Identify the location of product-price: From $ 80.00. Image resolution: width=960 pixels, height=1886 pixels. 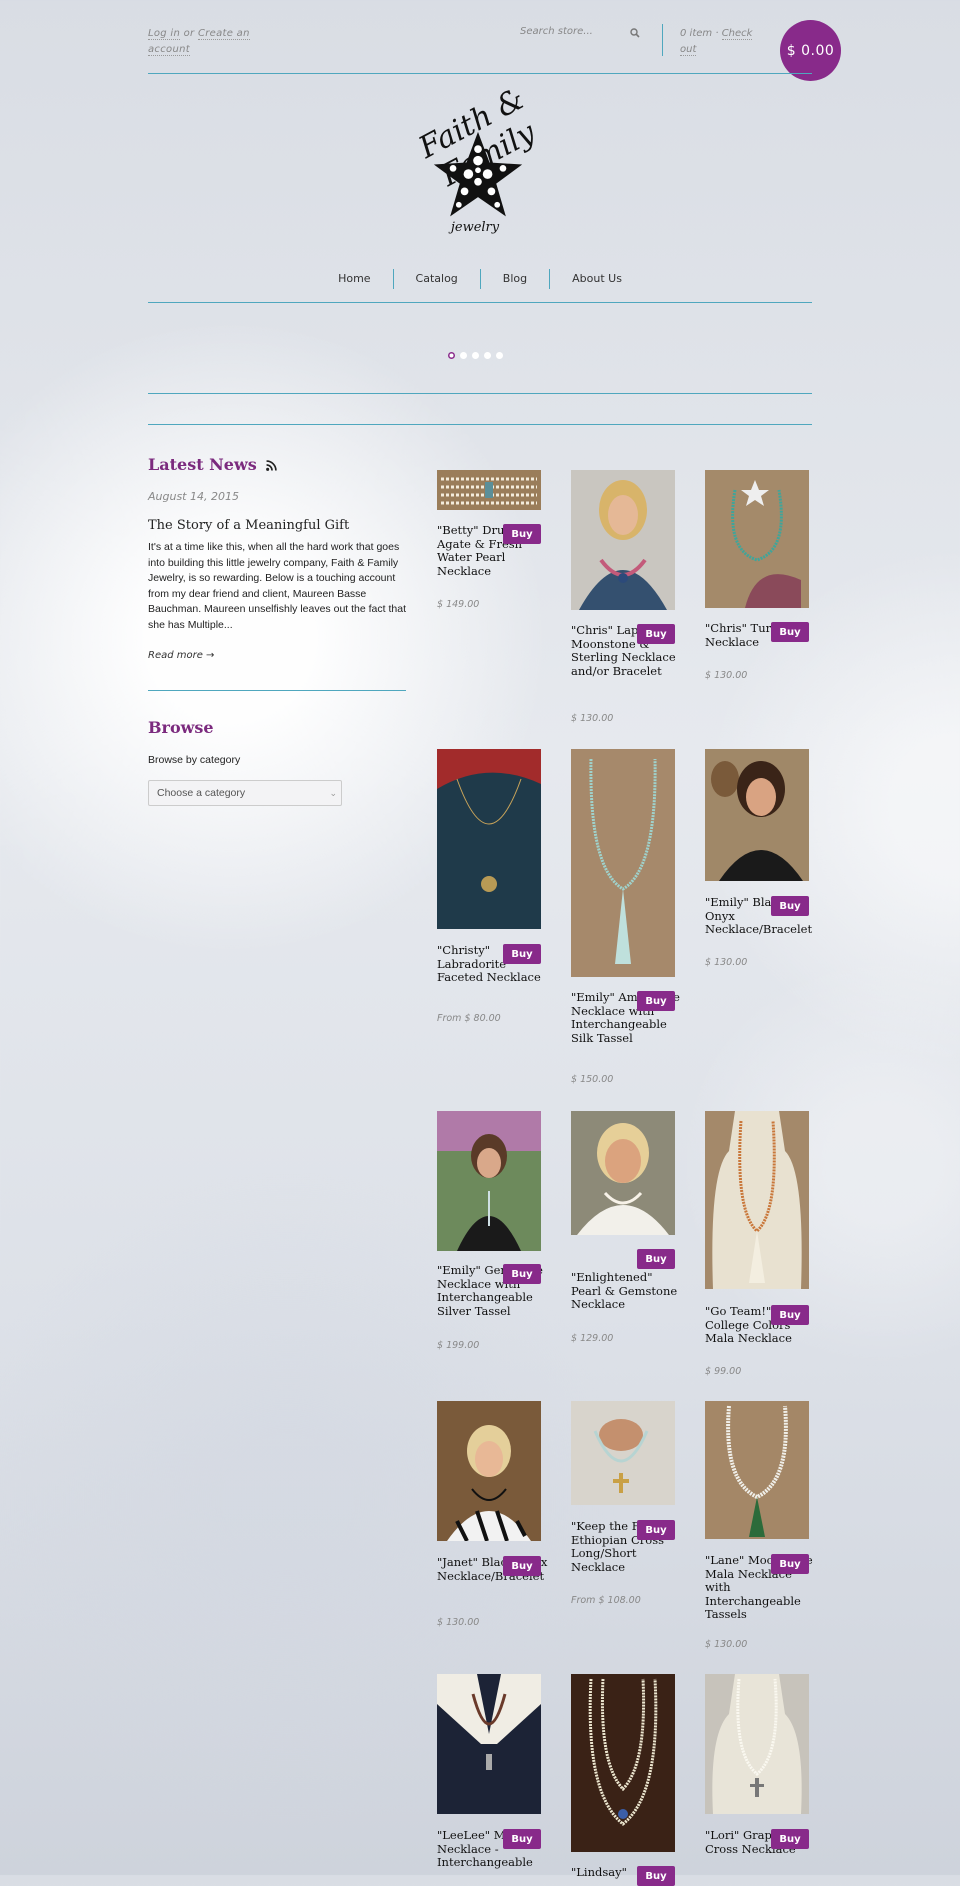
(469, 1018).